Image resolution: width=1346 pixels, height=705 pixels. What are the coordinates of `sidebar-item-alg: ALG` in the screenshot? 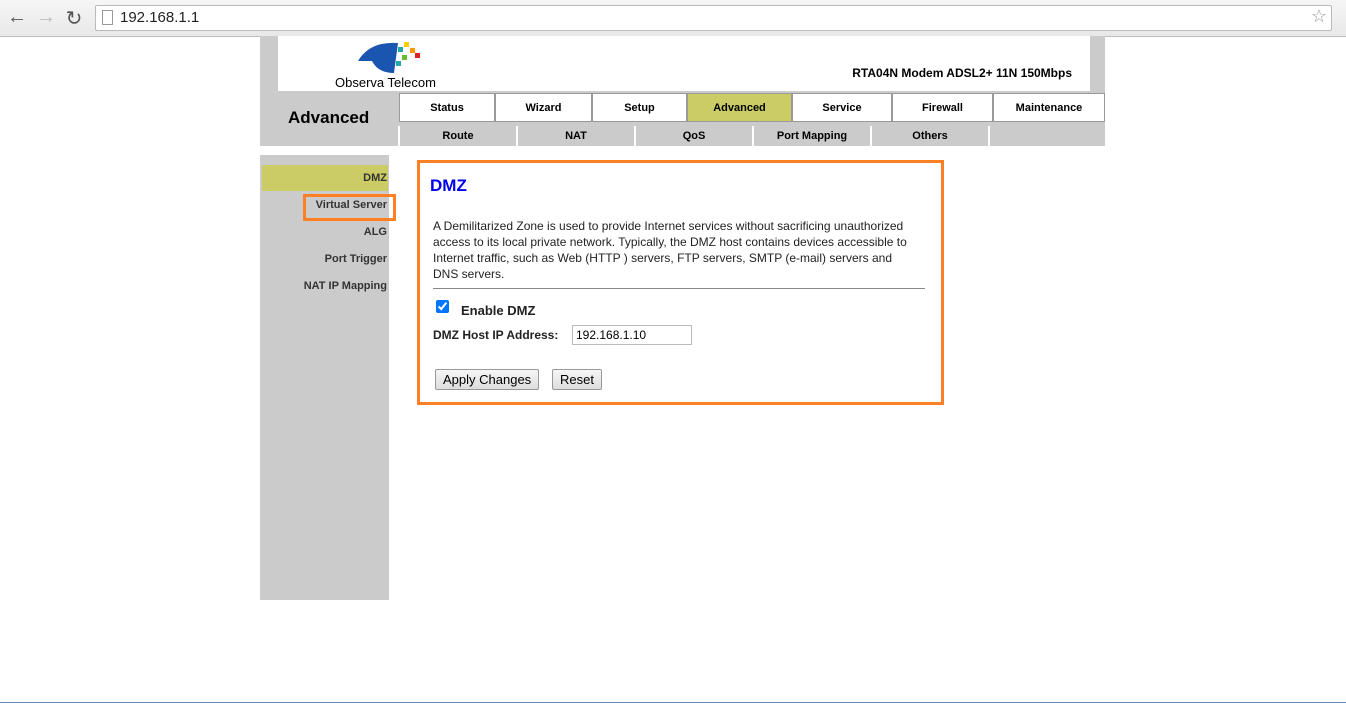 It's located at (375, 232).